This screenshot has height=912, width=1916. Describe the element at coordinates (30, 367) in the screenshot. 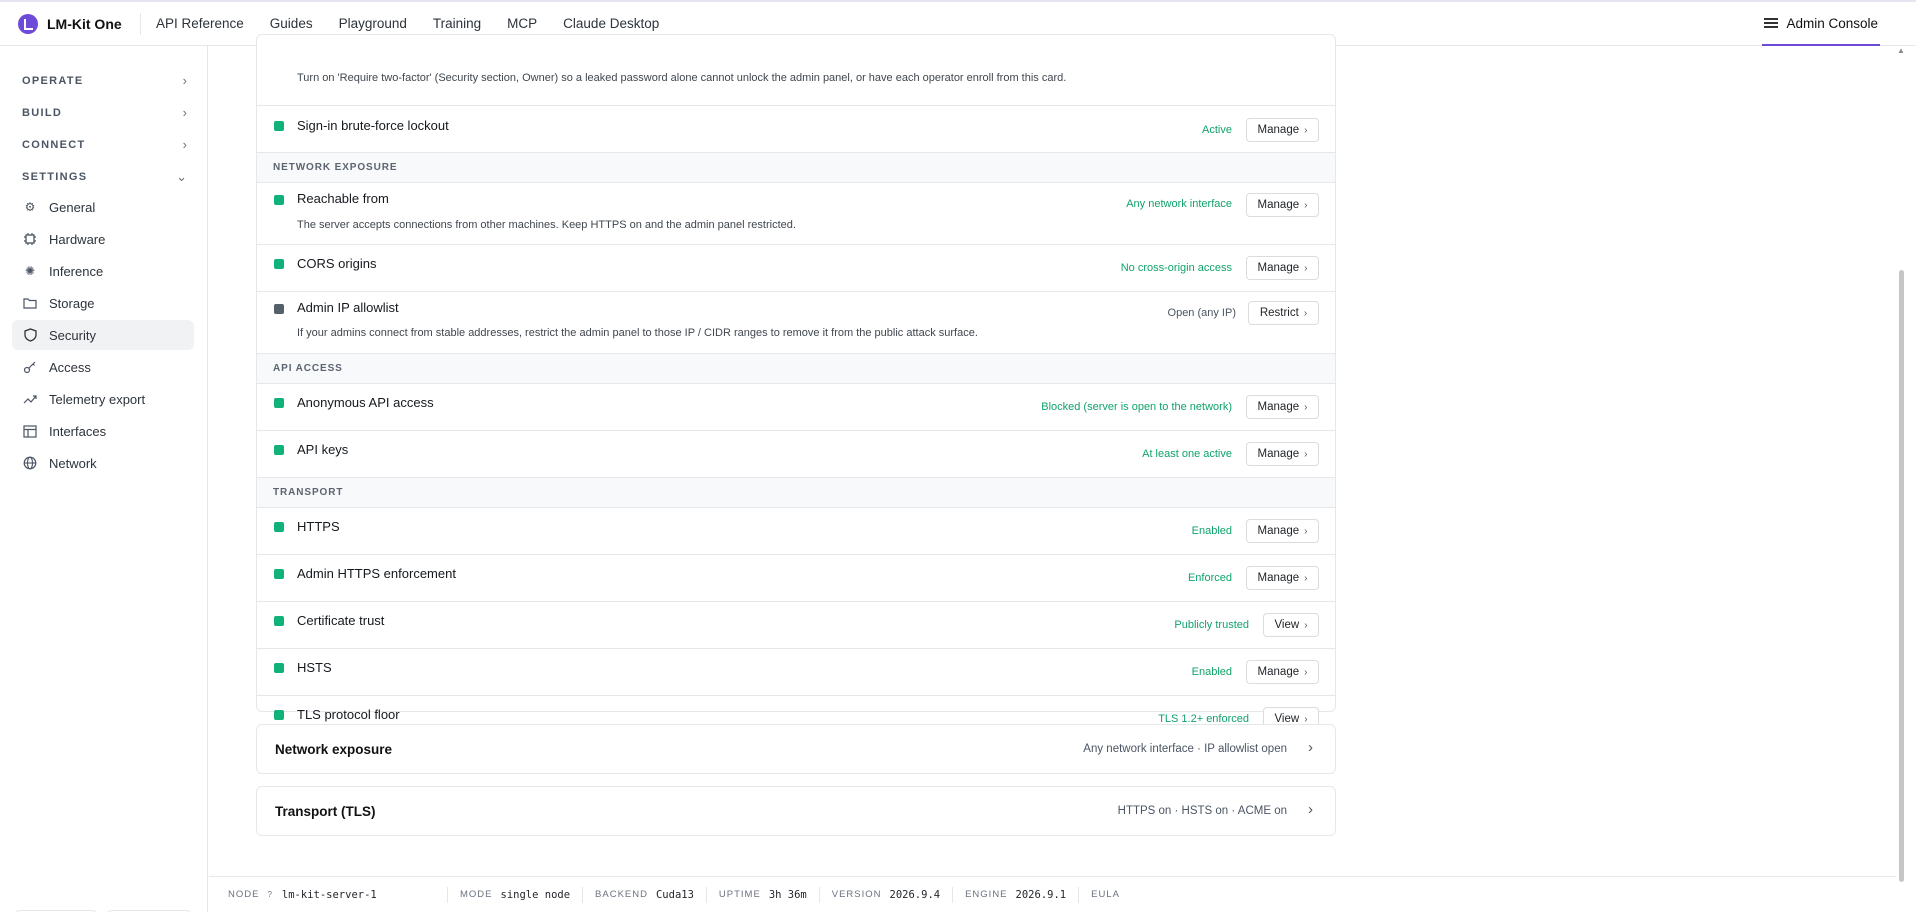

I see `key-icon` at that location.